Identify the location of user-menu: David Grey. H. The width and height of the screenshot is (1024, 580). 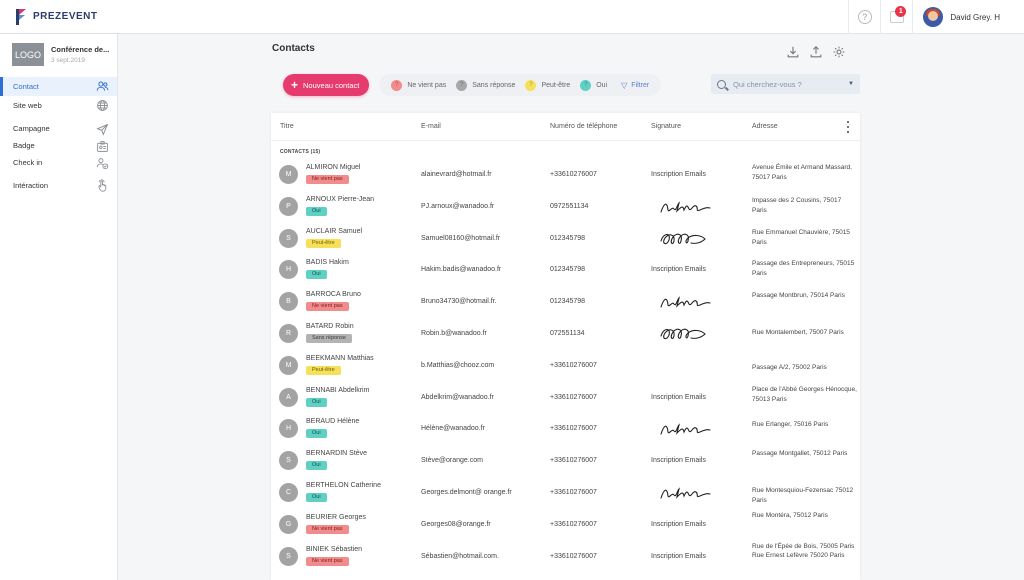
(968, 17).